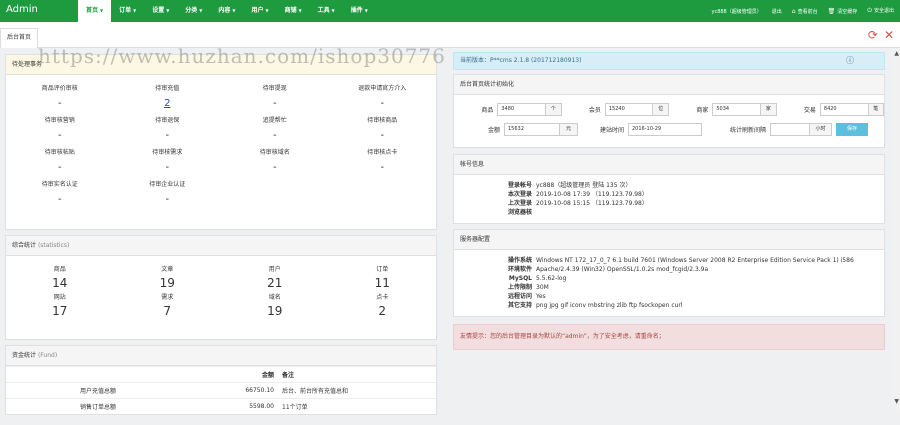 The height and width of the screenshot is (425, 900). I want to click on trade-count-input: 8420, so click(844, 109).